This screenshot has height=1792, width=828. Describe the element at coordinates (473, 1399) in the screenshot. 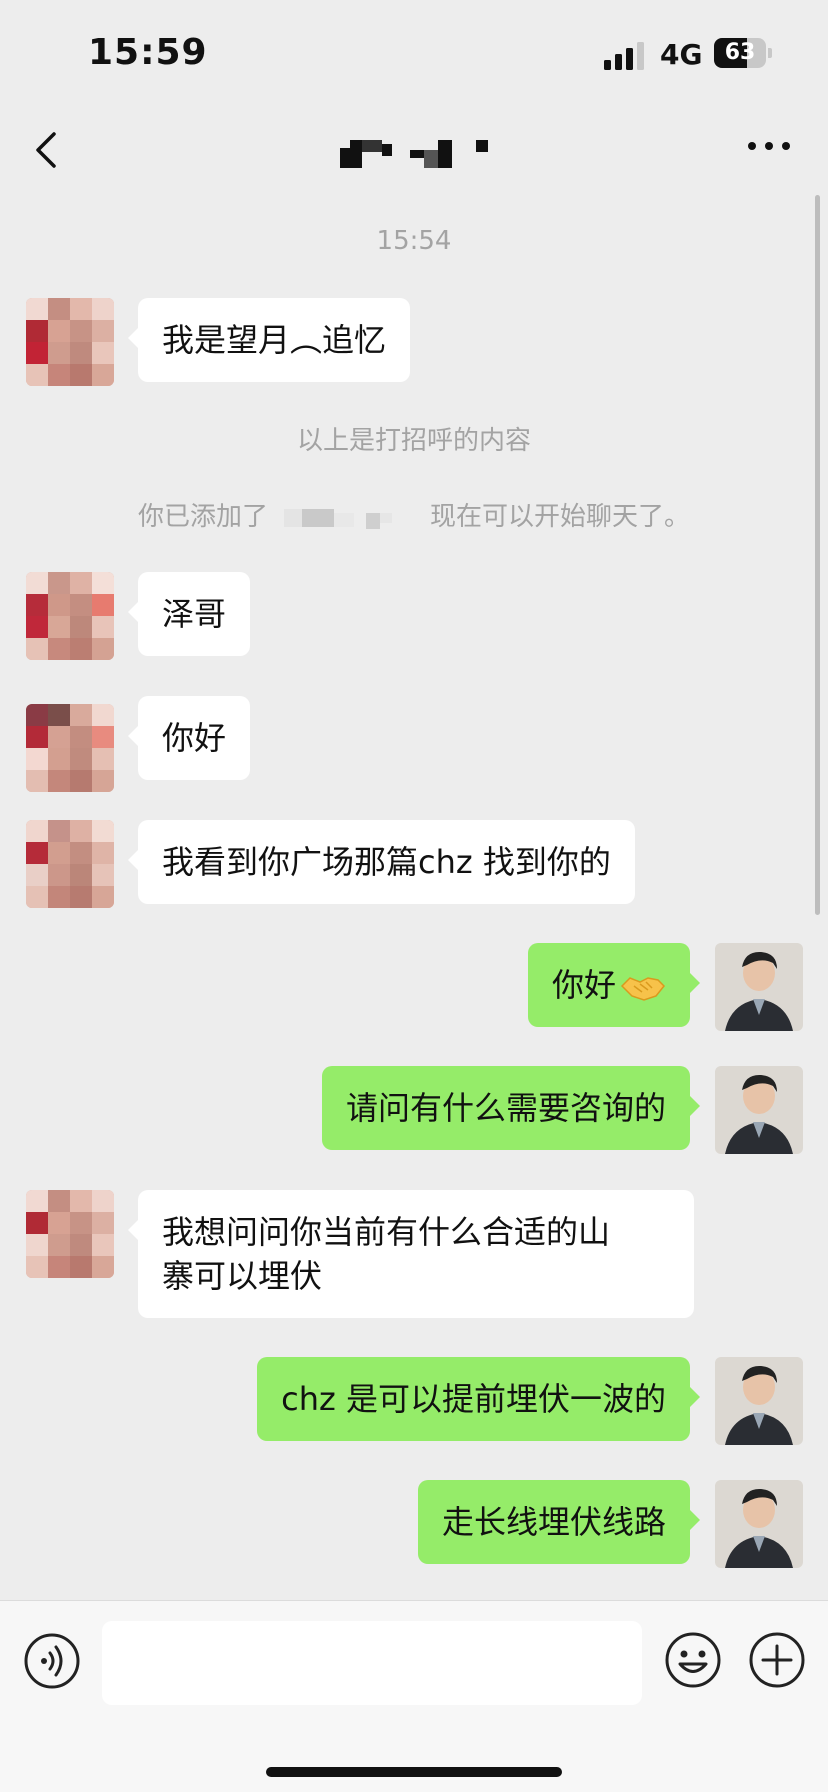

I see `message-text: chz 是可以提前埋伏一波的` at that location.